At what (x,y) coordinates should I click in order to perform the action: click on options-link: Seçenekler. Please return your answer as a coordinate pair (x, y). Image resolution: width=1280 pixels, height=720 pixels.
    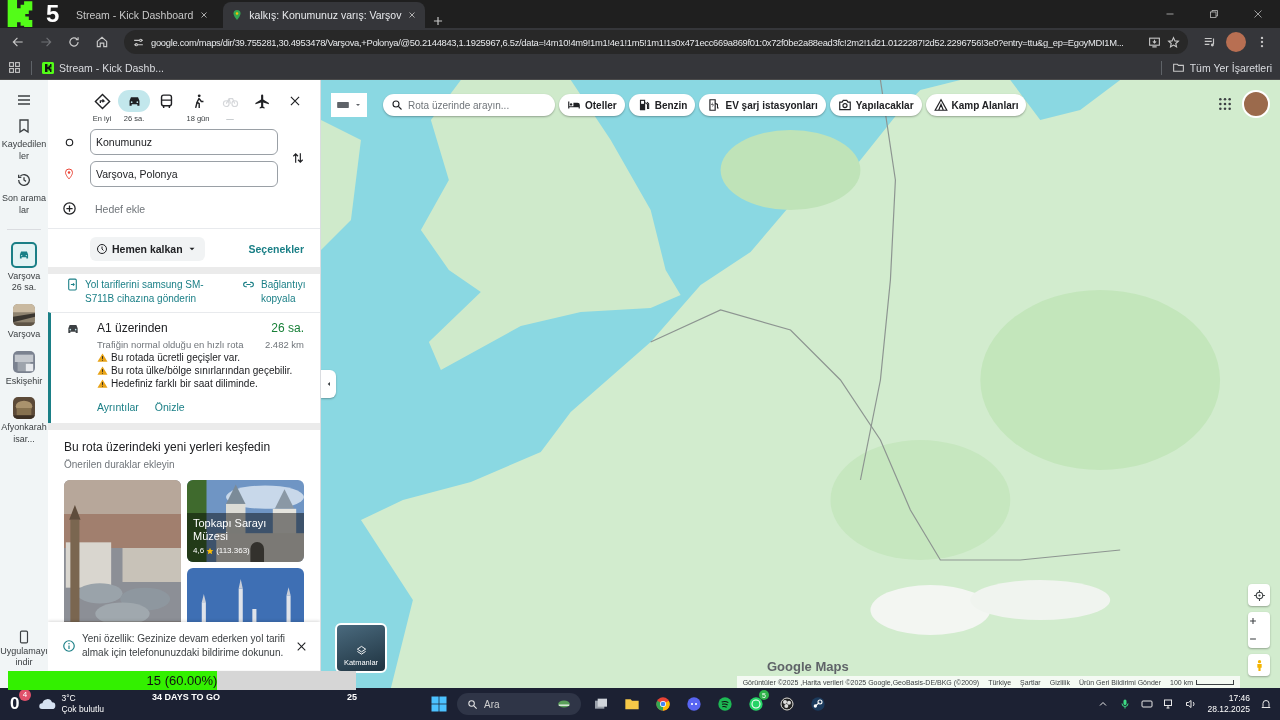
    Looking at the image, I should click on (276, 249).